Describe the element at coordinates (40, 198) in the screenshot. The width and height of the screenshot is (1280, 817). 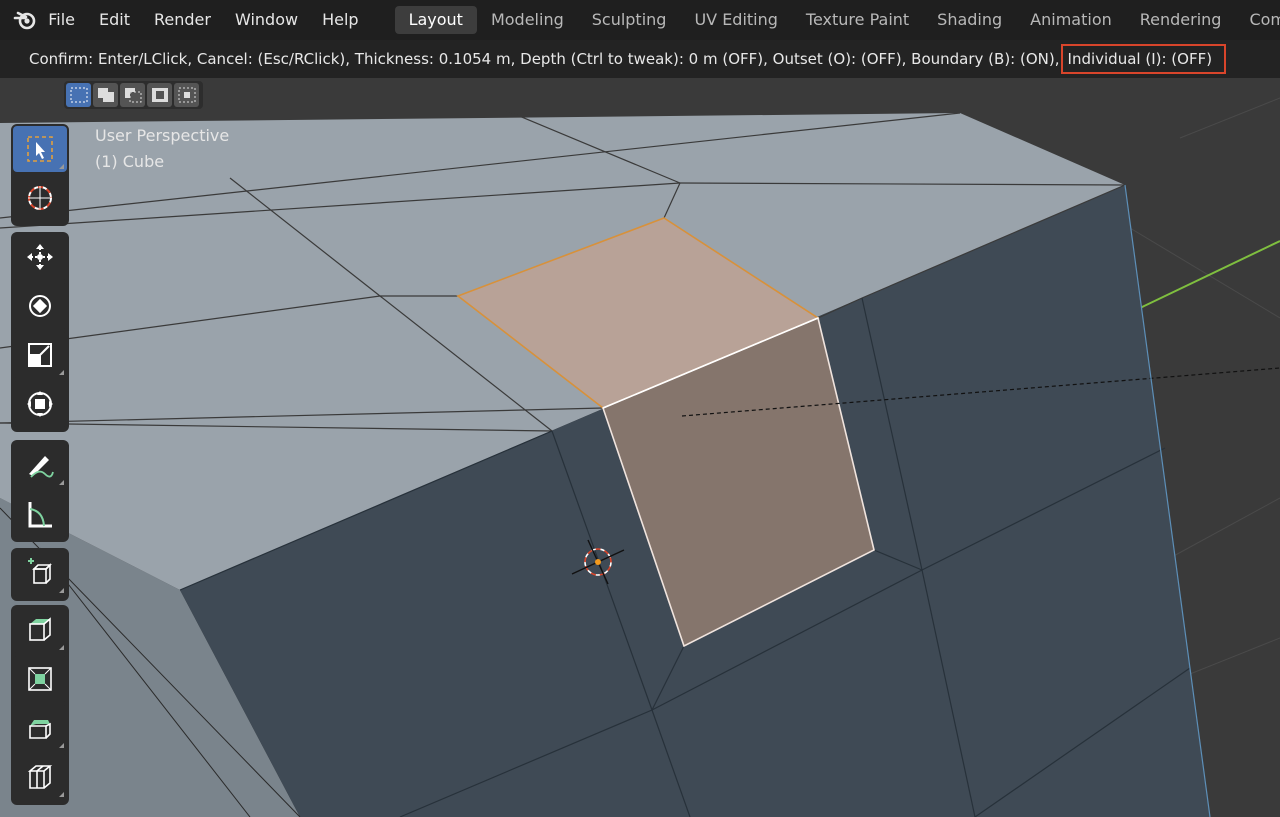
I see `cursor-icon` at that location.